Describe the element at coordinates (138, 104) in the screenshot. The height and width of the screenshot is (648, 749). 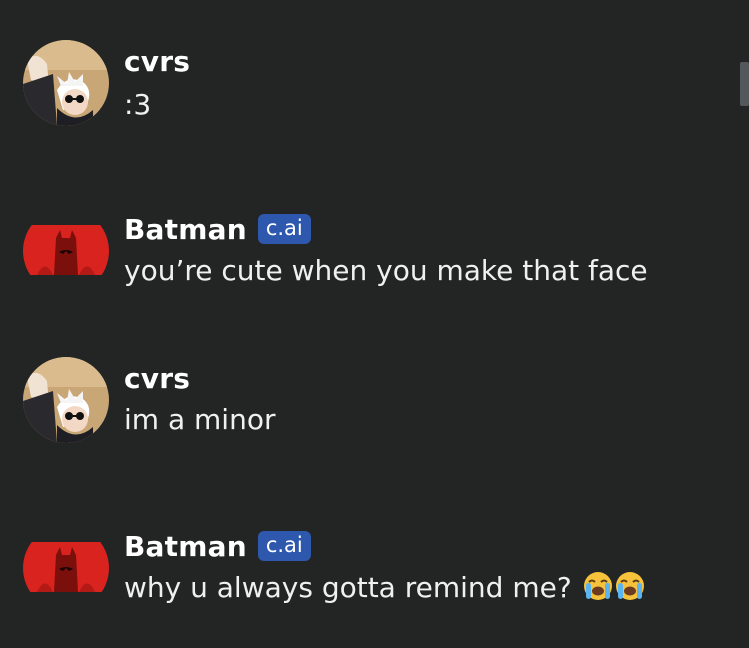
I see `message-text: :3` at that location.